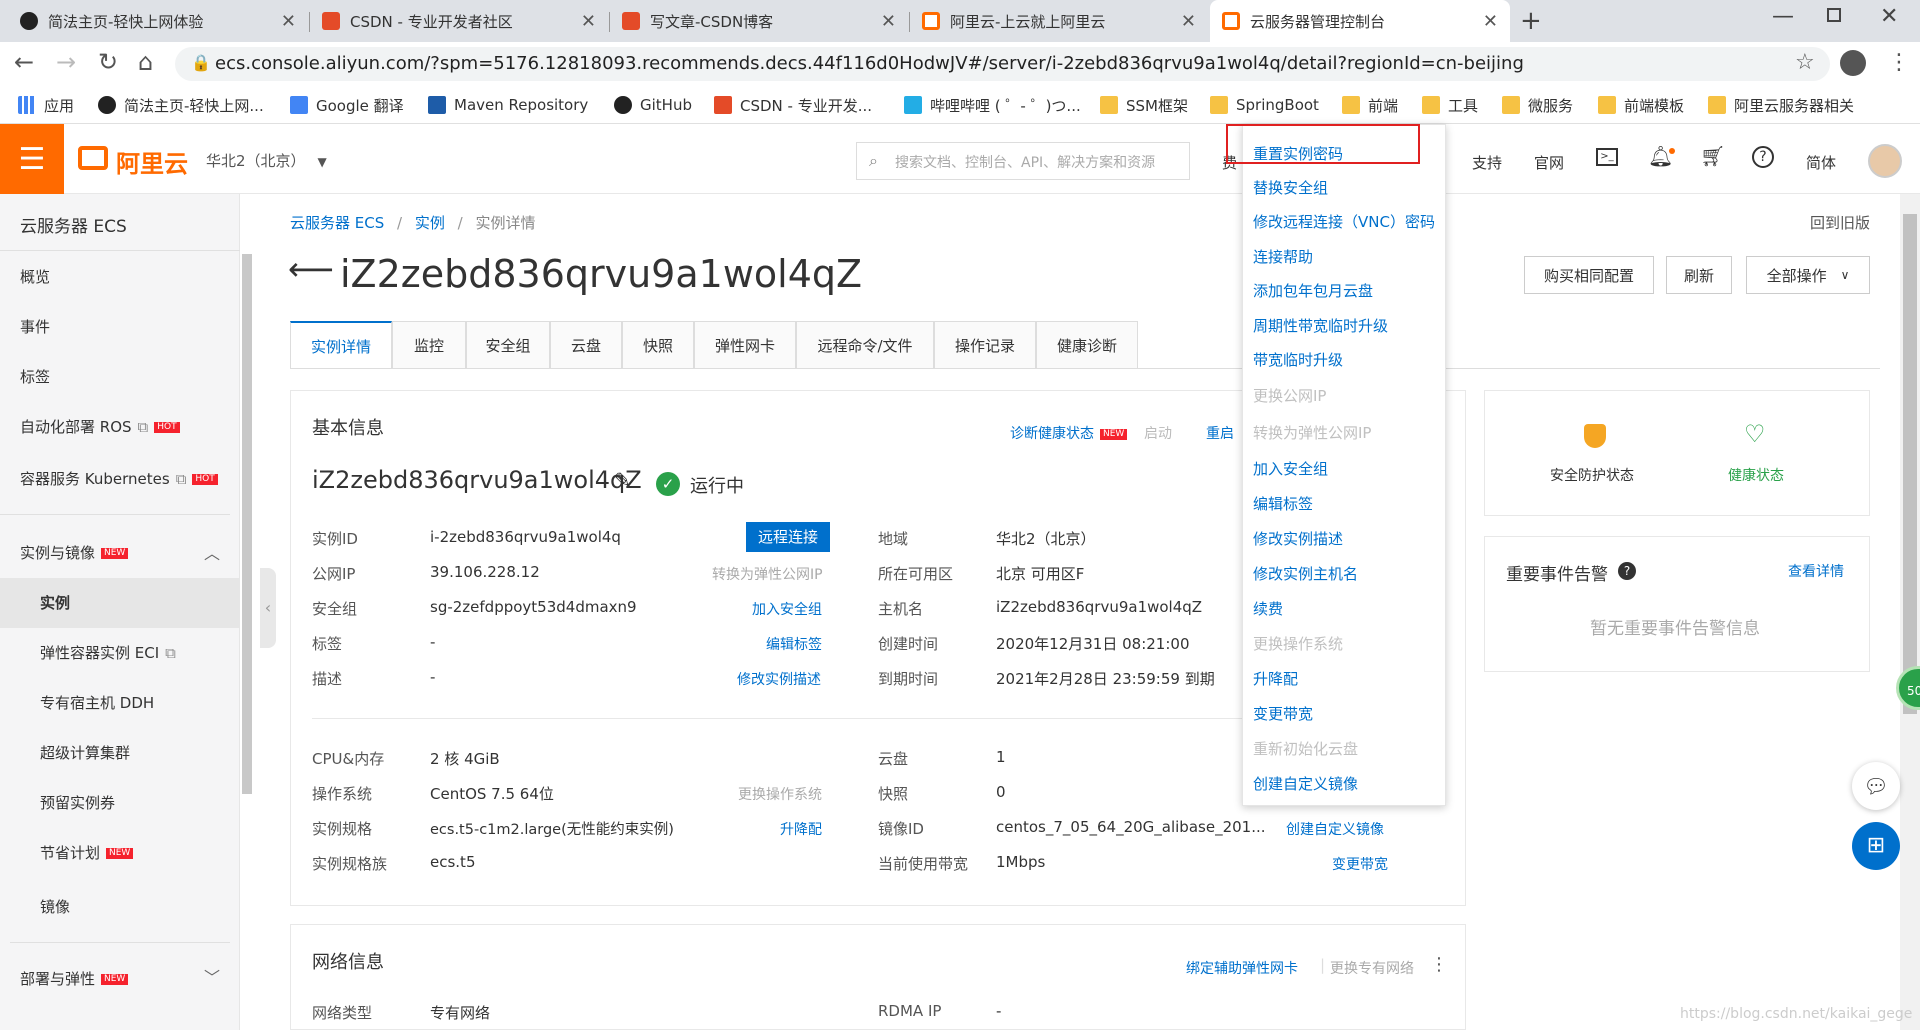 The image size is (1920, 1030). Describe the element at coordinates (1781, 105) in the screenshot. I see `bookmark-folder: 阿里云服务器相关` at that location.